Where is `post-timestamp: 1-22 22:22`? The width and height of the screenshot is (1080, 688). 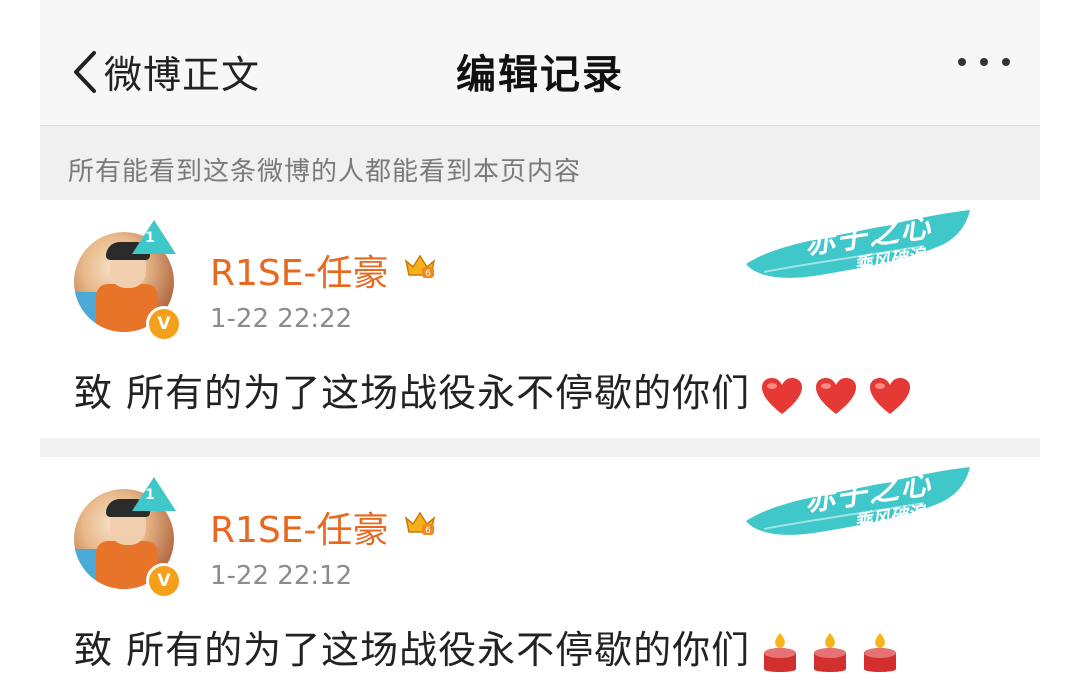 post-timestamp: 1-22 22:22 is located at coordinates (281, 319).